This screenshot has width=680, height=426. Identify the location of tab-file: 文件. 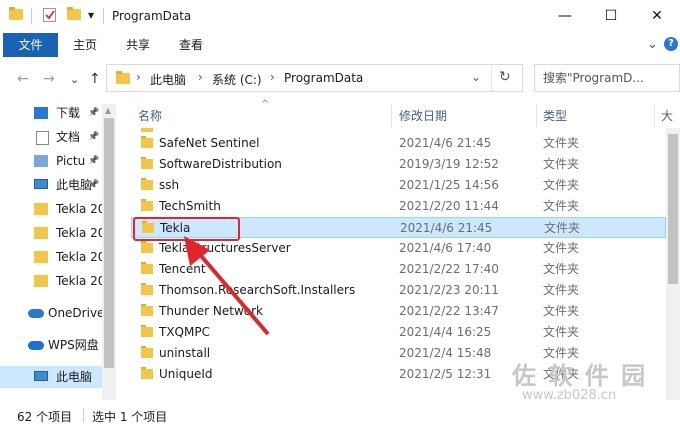
(30, 45).